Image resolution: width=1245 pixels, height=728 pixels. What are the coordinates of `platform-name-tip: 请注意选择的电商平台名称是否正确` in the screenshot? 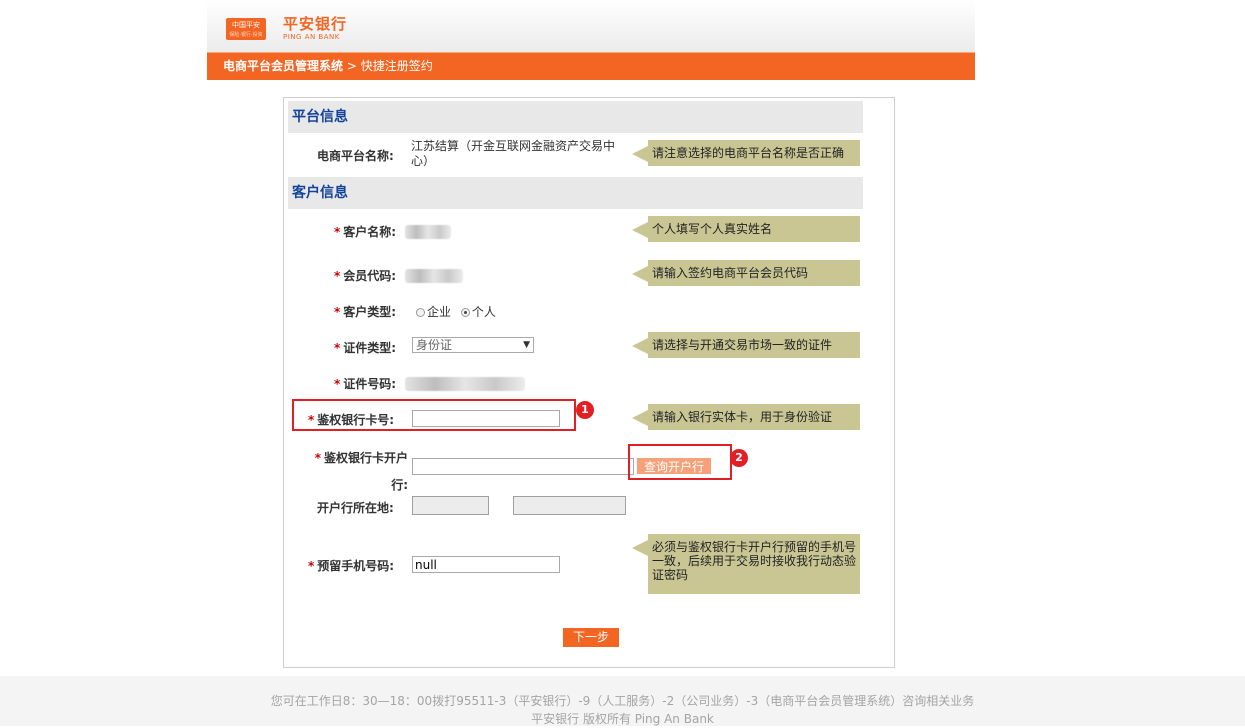 It's located at (746, 153).